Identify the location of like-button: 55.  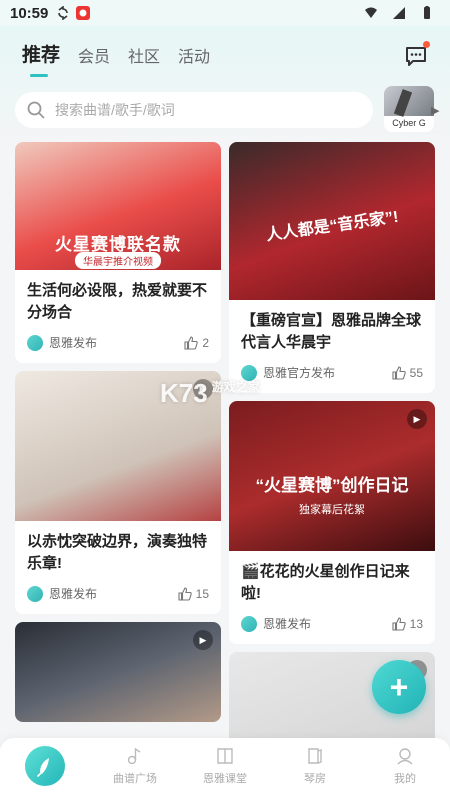
(407, 373).